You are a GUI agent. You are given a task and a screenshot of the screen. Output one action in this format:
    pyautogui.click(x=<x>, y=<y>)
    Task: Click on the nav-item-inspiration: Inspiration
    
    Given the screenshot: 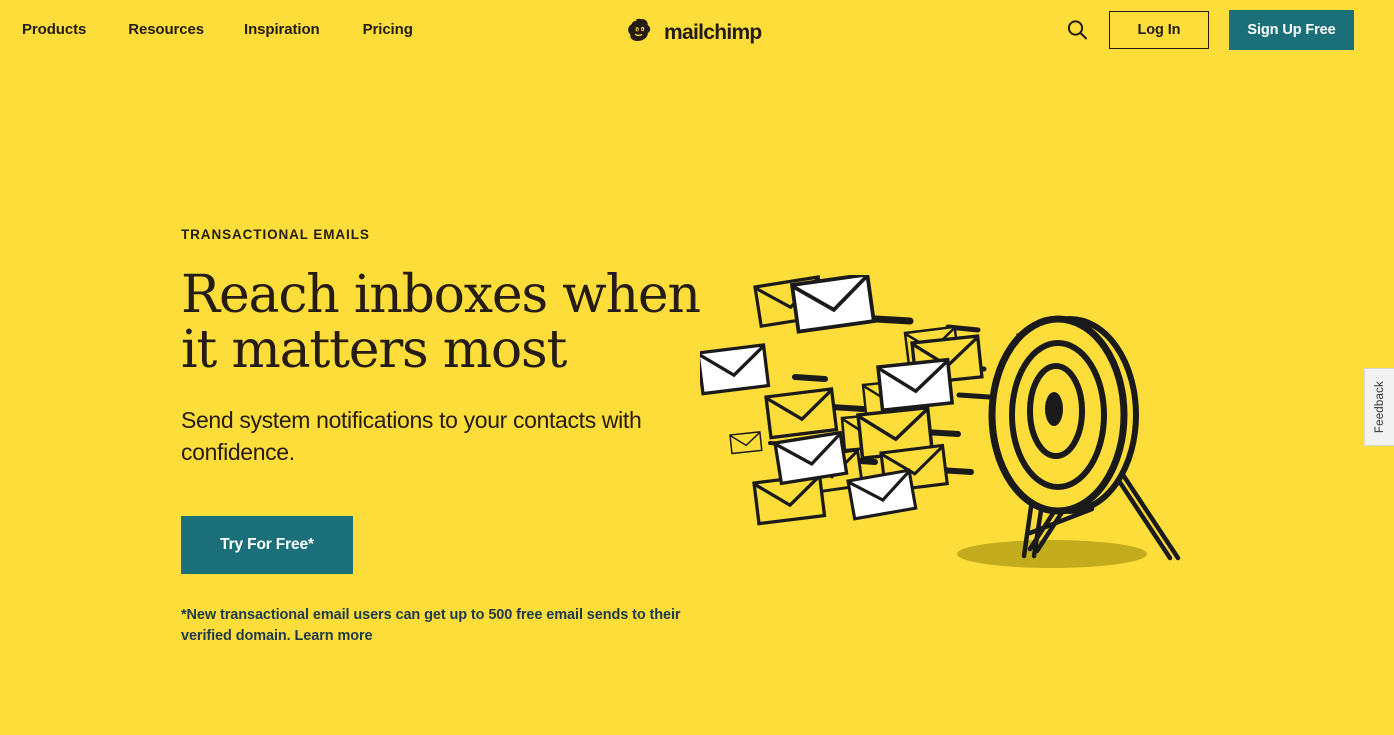 What is the action you would take?
    pyautogui.click(x=282, y=30)
    